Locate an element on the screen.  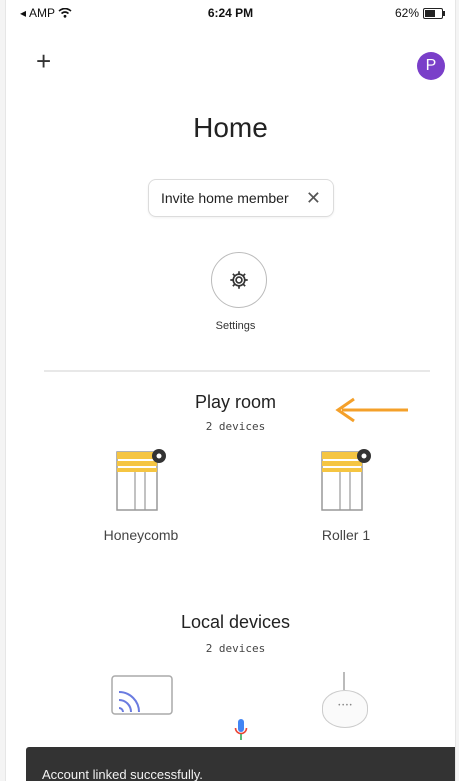
status-time: 6:24 PM is located at coordinates (230, 13).